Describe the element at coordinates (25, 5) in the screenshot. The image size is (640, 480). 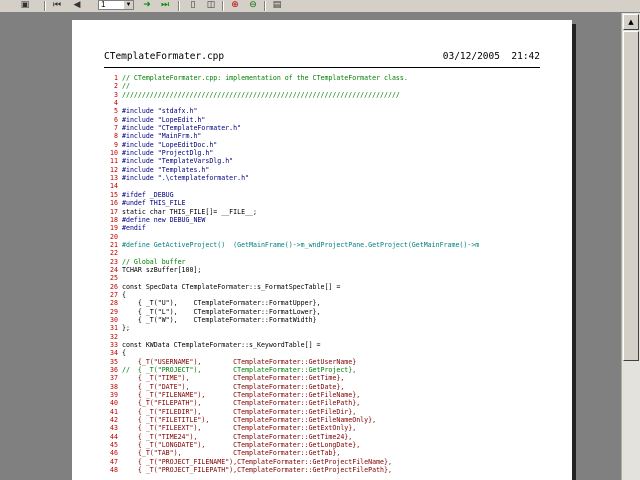
I see `print-button: ▣` at that location.